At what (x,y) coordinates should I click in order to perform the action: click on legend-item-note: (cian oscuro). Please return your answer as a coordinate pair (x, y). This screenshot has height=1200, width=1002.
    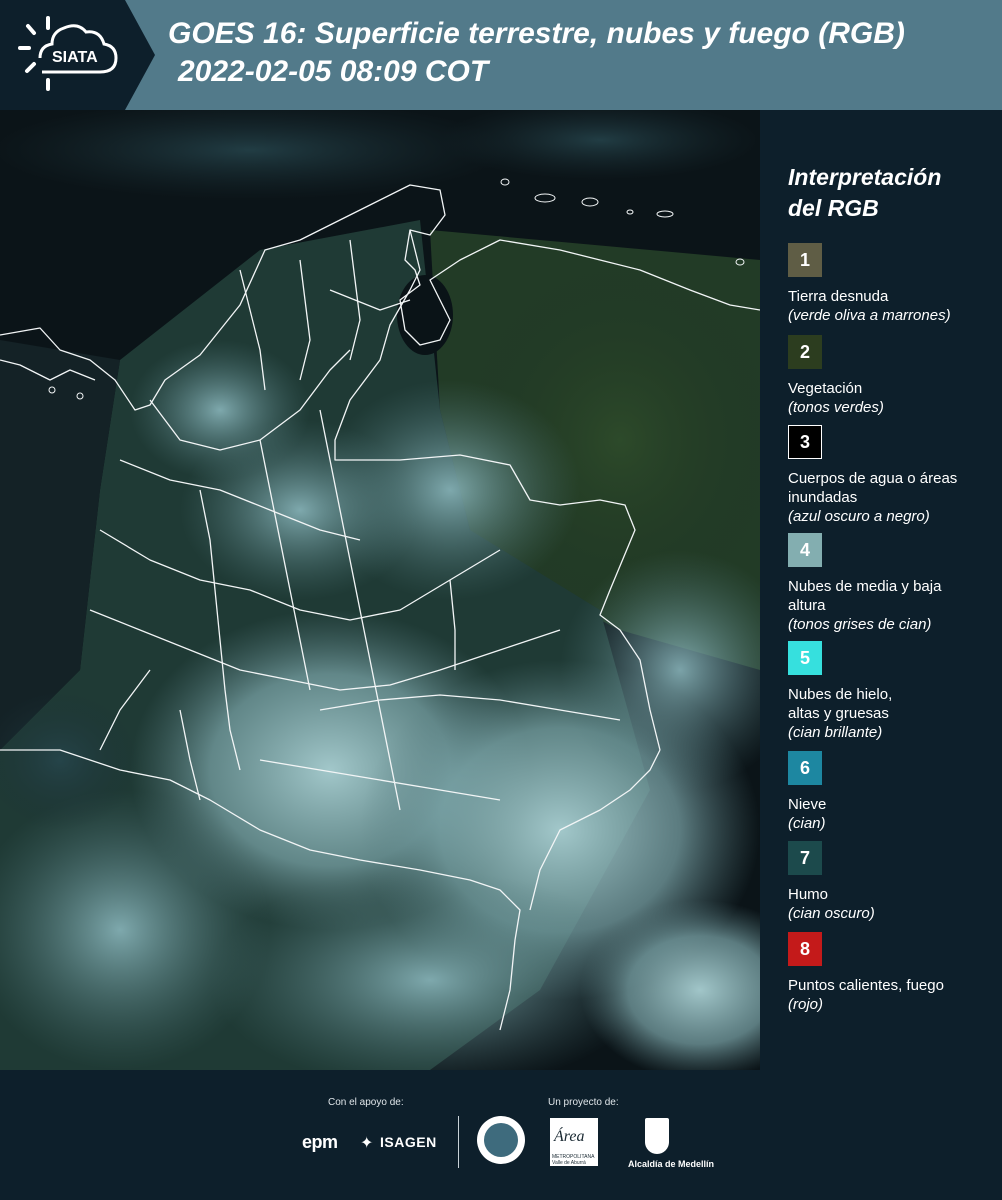
    Looking at the image, I should click on (831, 913).